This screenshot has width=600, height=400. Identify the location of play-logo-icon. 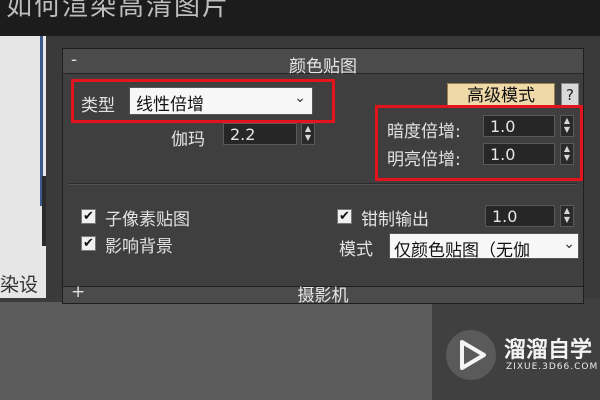
(471, 355).